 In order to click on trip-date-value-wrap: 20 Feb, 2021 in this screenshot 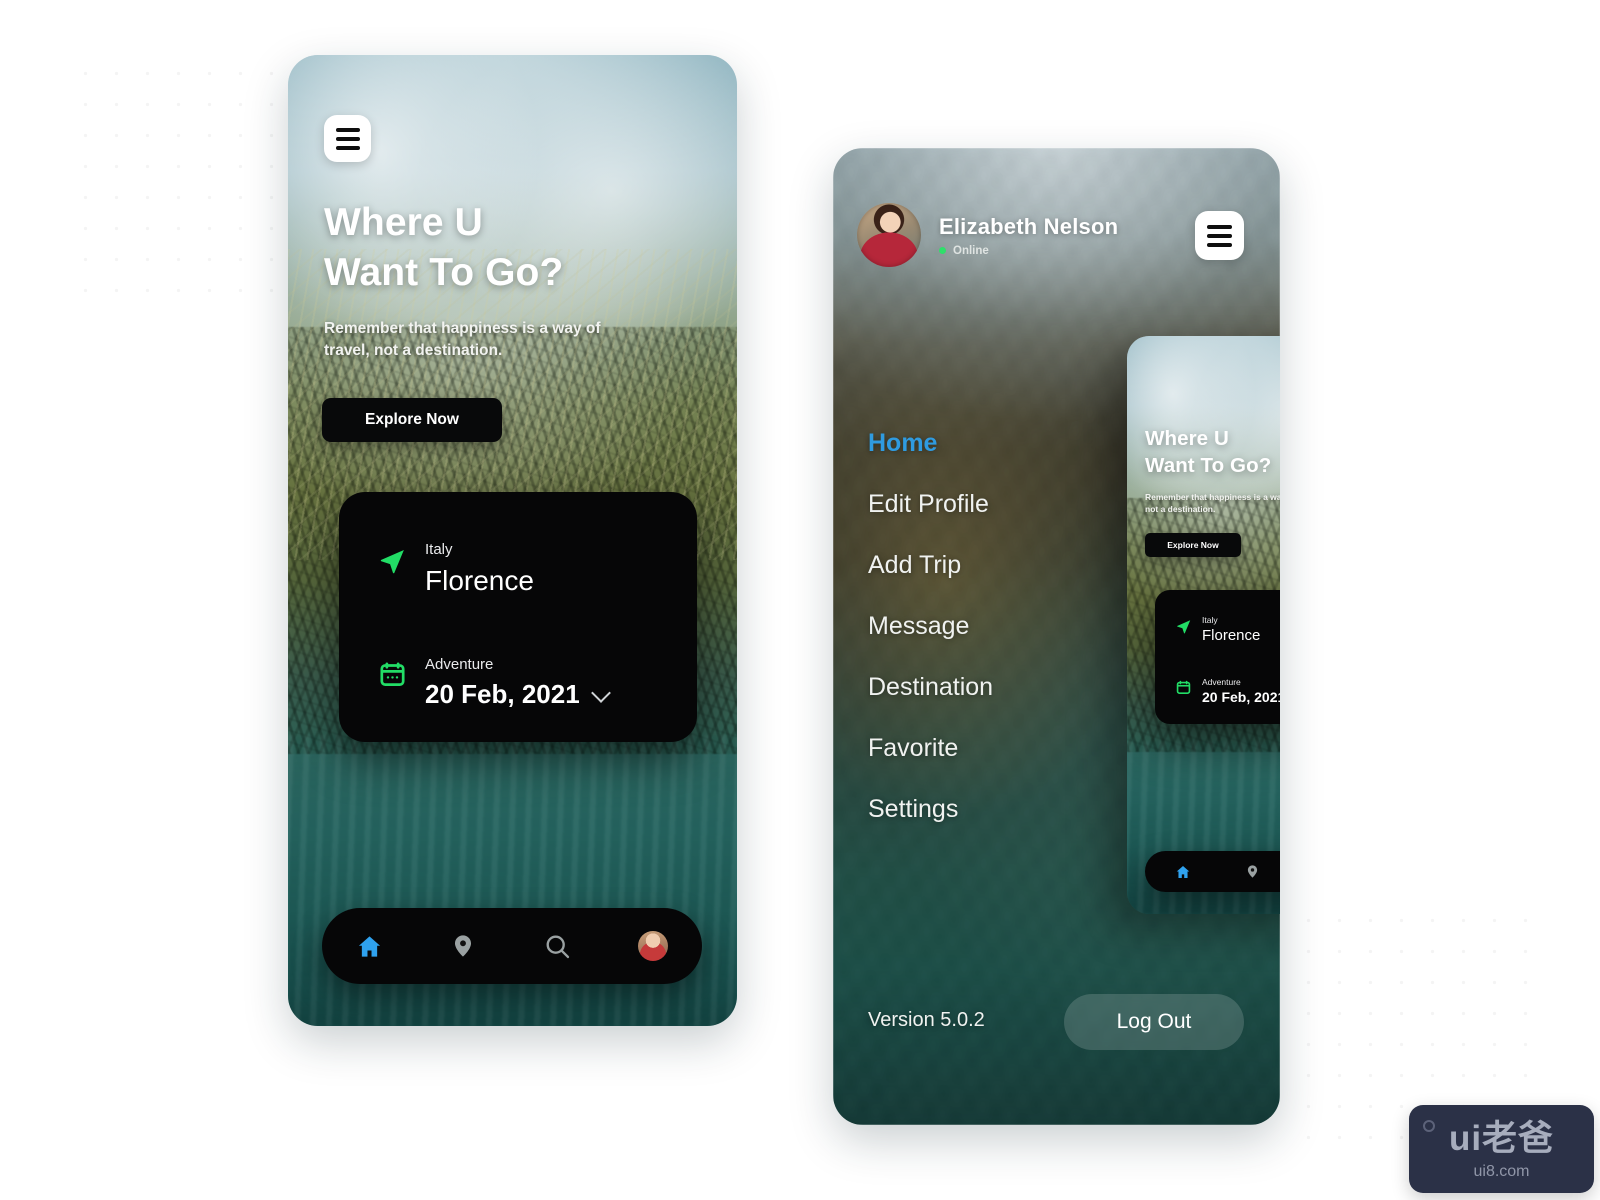, I will do `click(518, 694)`.